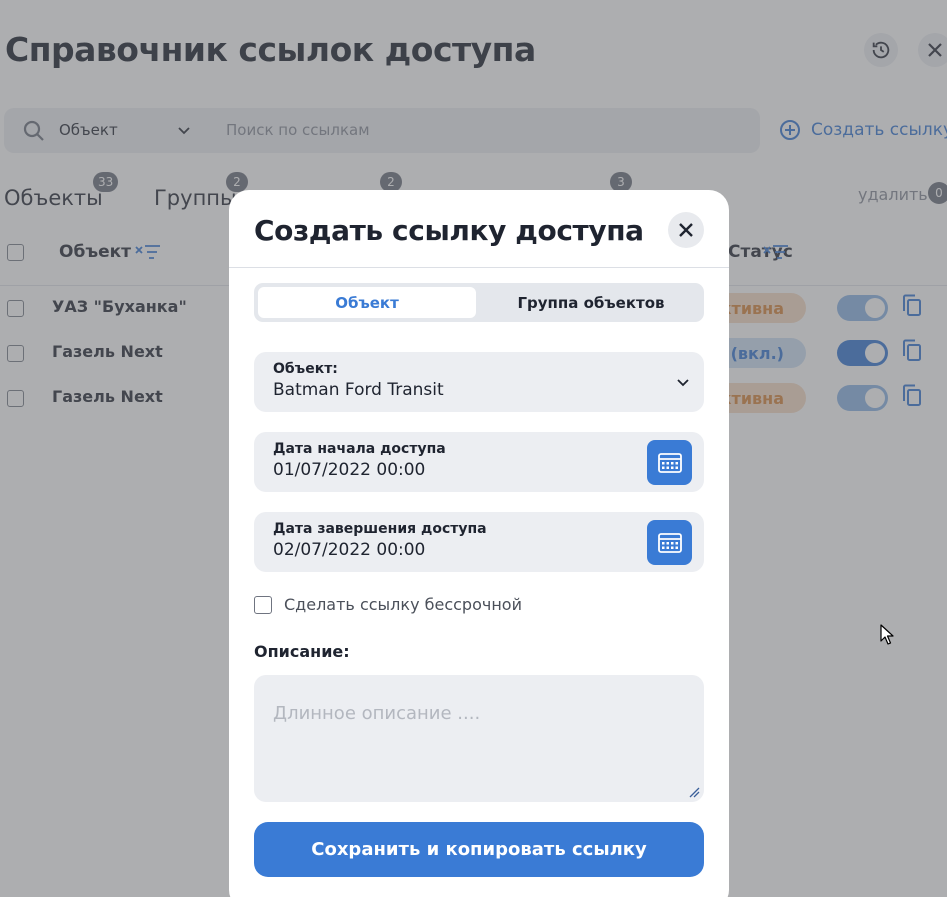 This screenshot has height=897, width=947. Describe the element at coordinates (479, 267) in the screenshot. I see `modal-divider` at that location.